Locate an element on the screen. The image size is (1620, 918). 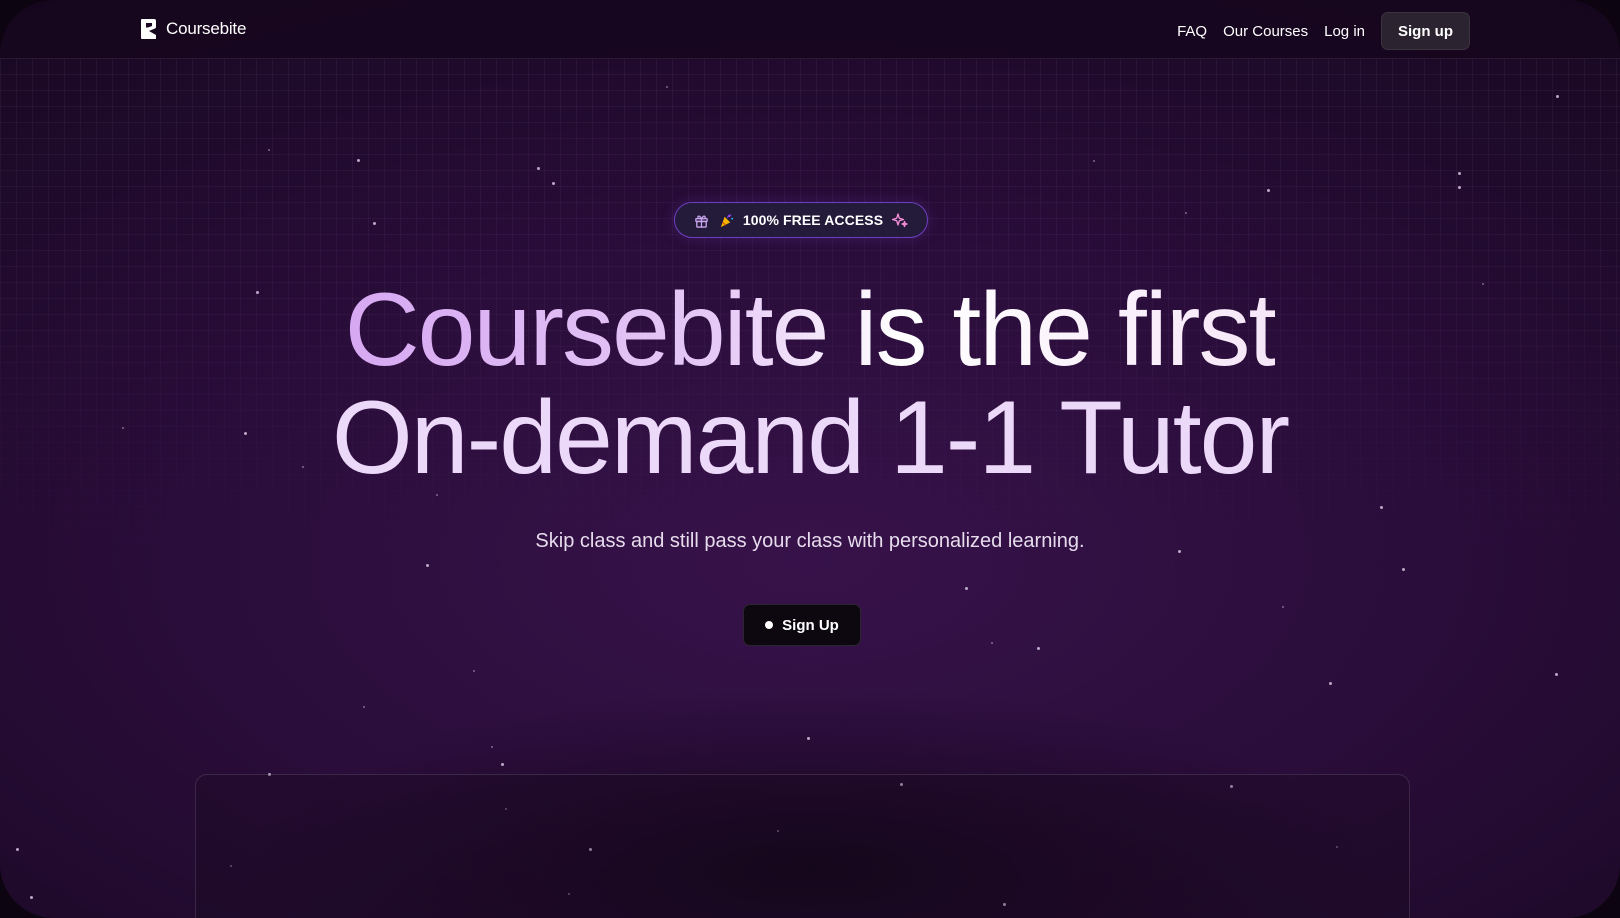
nav-link-faq: FAQ is located at coordinates (1192, 31).